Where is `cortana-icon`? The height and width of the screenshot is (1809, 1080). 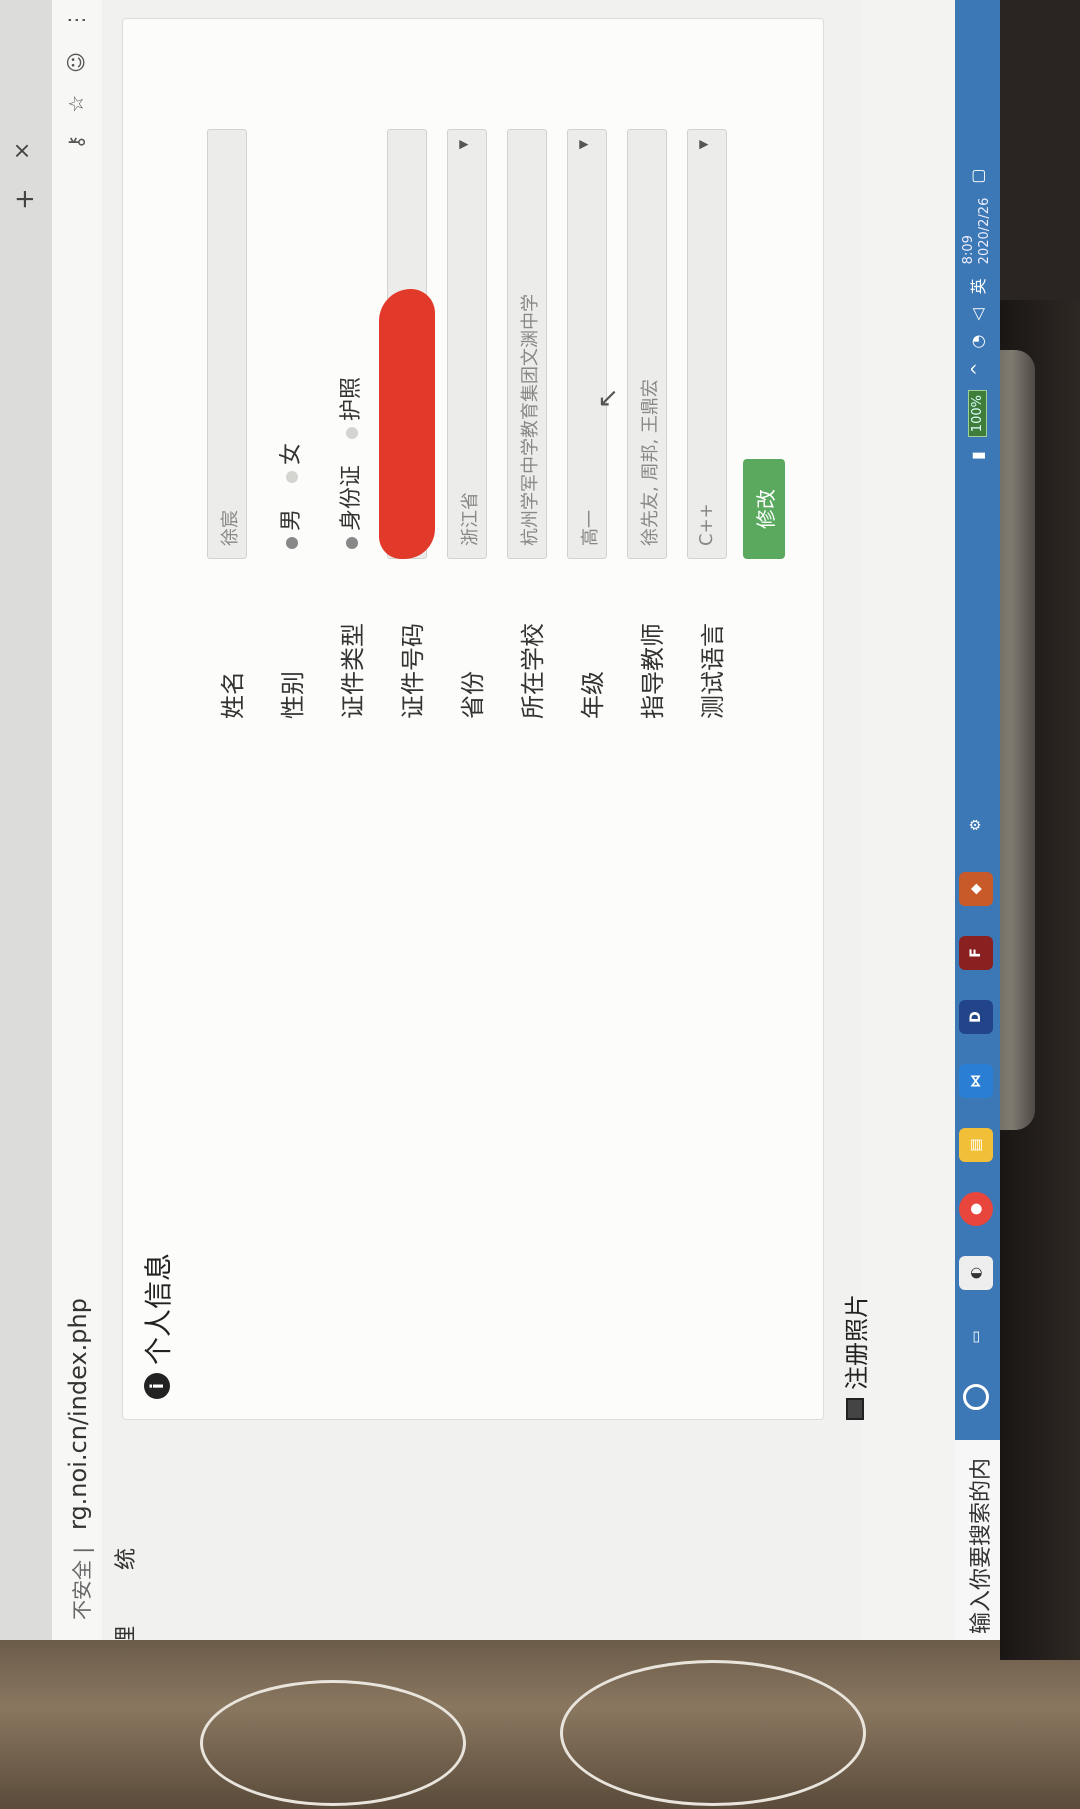
cortana-icon is located at coordinates (976, 1397).